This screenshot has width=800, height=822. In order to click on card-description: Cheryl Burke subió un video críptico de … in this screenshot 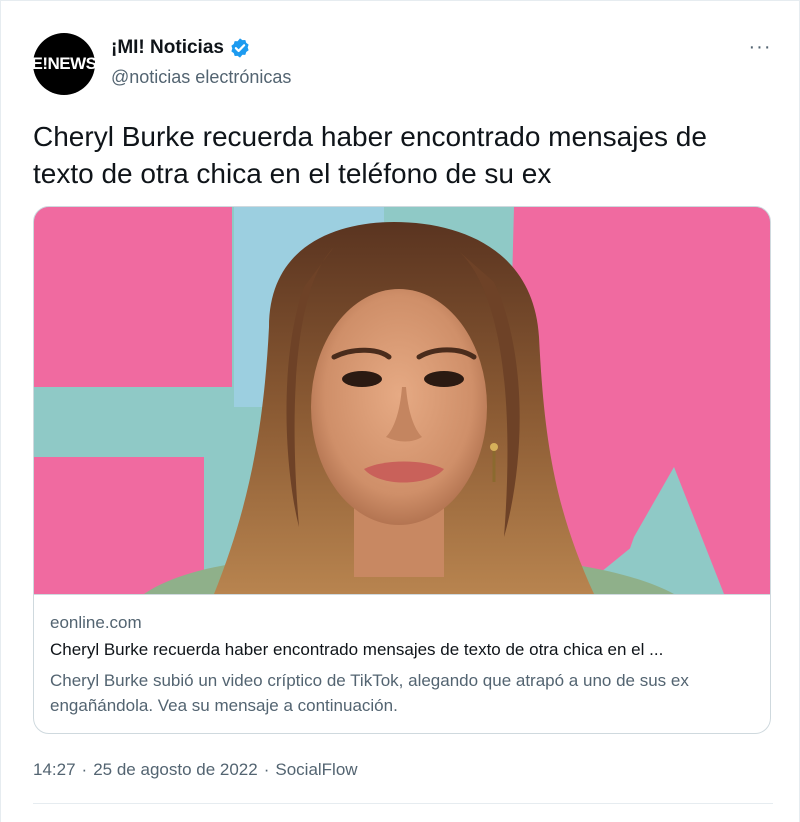, I will do `click(369, 693)`.